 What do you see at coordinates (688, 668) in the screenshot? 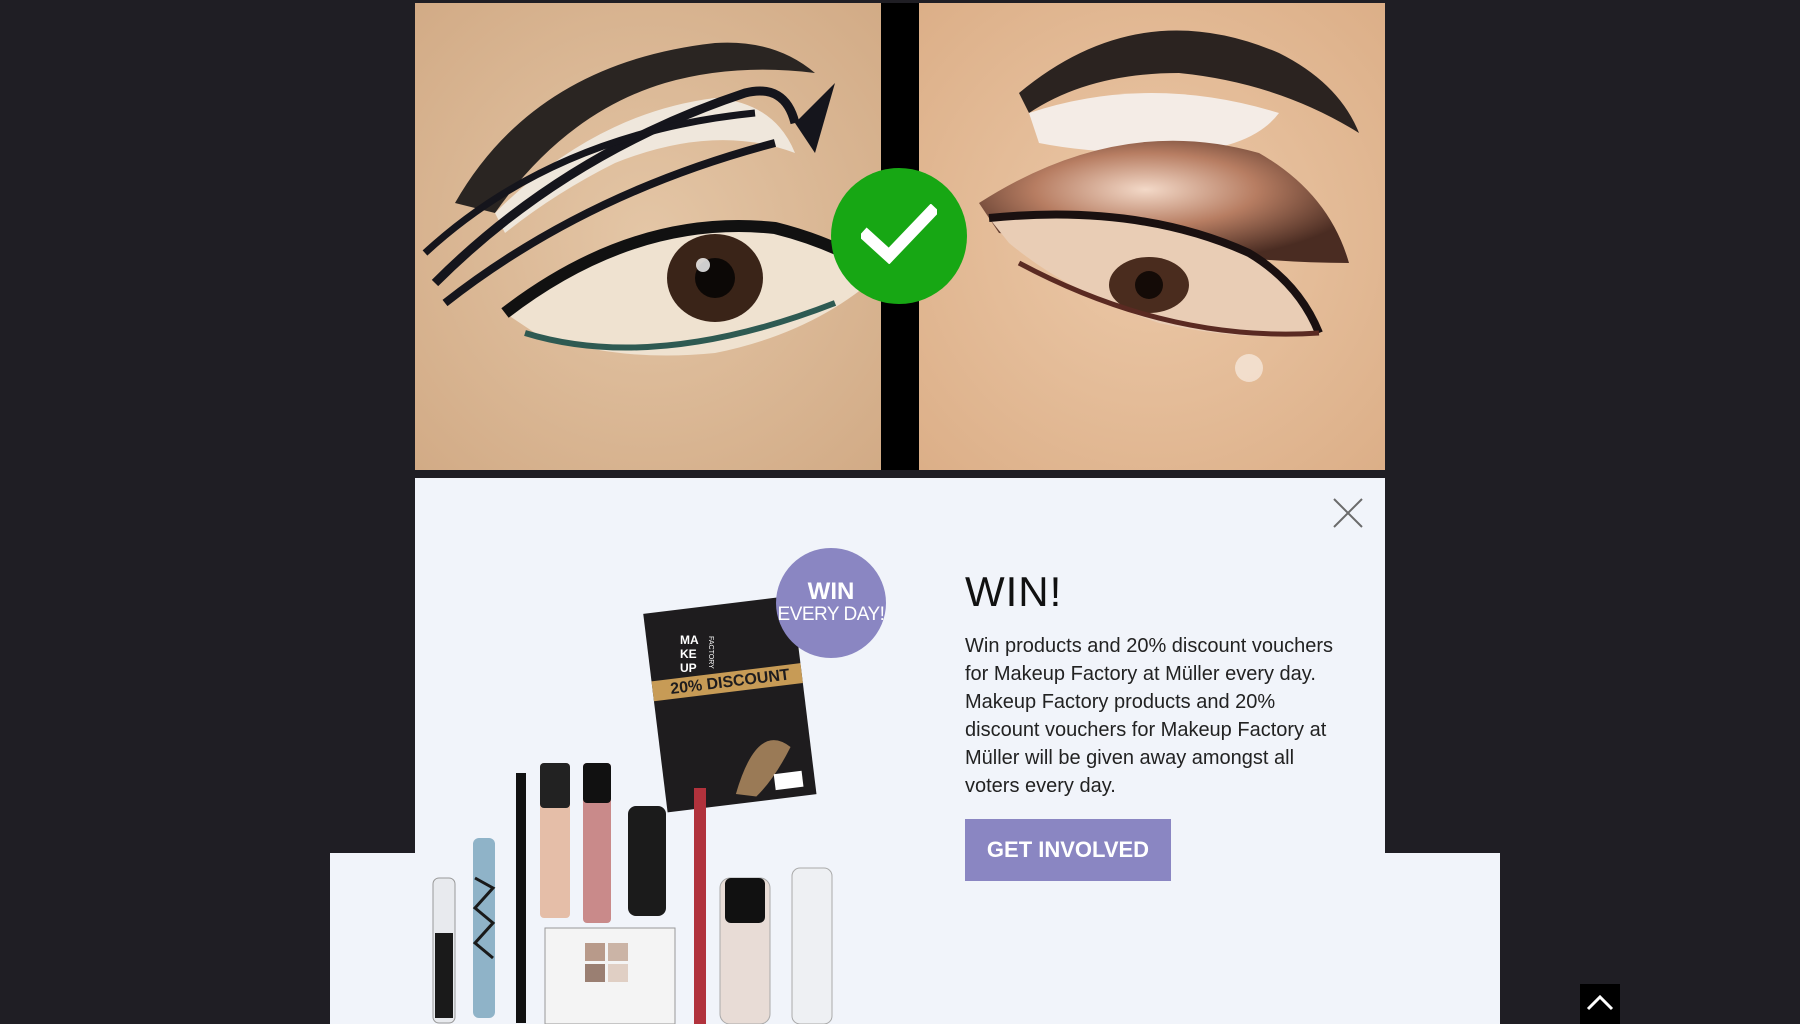
I see `voucher-brand-line: UP` at bounding box center [688, 668].